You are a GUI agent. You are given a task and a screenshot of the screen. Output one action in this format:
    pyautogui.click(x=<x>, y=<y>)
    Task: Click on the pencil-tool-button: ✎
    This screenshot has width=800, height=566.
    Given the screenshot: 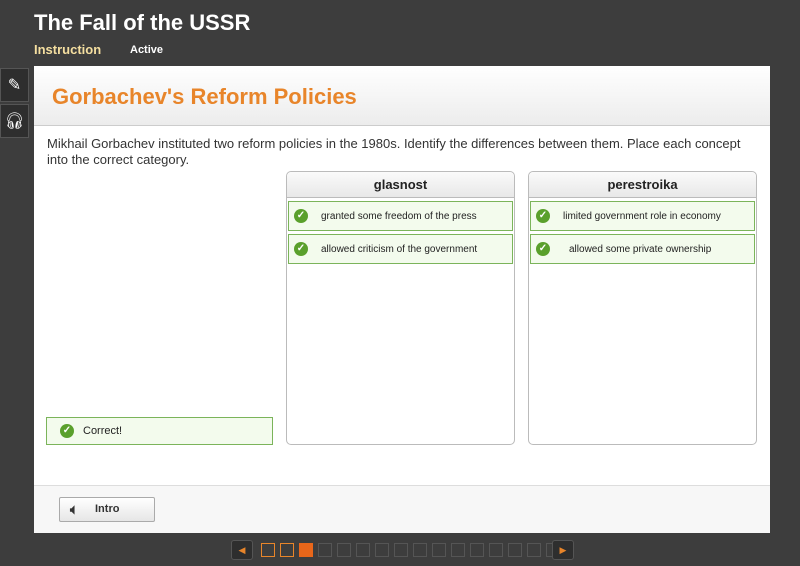 What is the action you would take?
    pyautogui.click(x=14, y=85)
    